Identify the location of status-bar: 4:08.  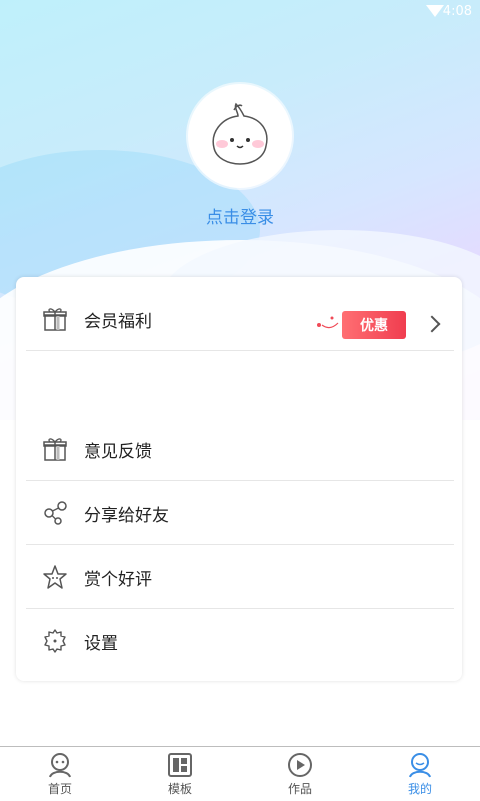
(240, 12).